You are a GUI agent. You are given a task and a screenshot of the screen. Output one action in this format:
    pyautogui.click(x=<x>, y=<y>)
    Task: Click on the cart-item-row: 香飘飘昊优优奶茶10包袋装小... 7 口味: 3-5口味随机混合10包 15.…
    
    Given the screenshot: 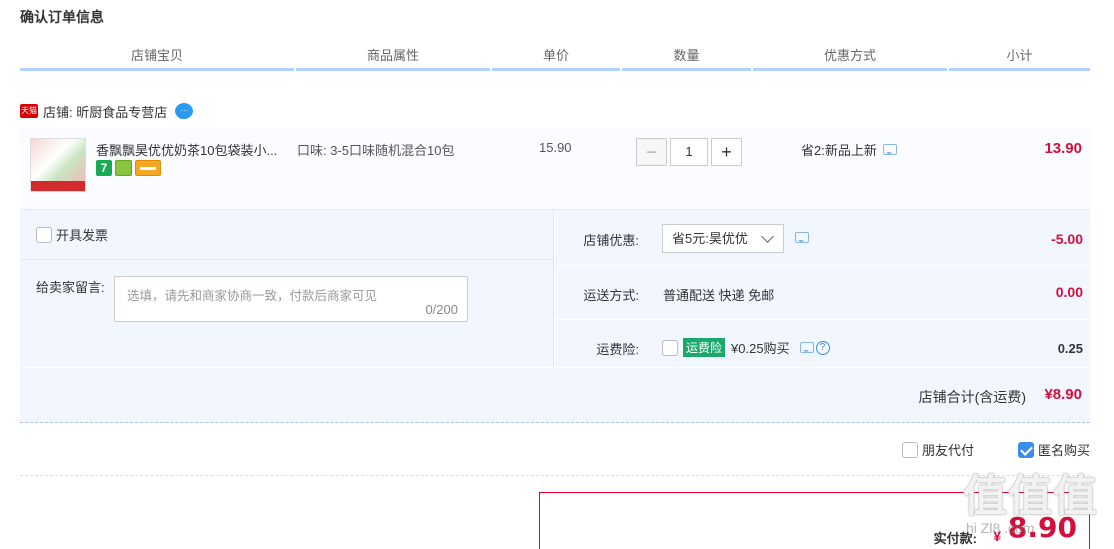 What is the action you would take?
    pyautogui.click(x=555, y=169)
    